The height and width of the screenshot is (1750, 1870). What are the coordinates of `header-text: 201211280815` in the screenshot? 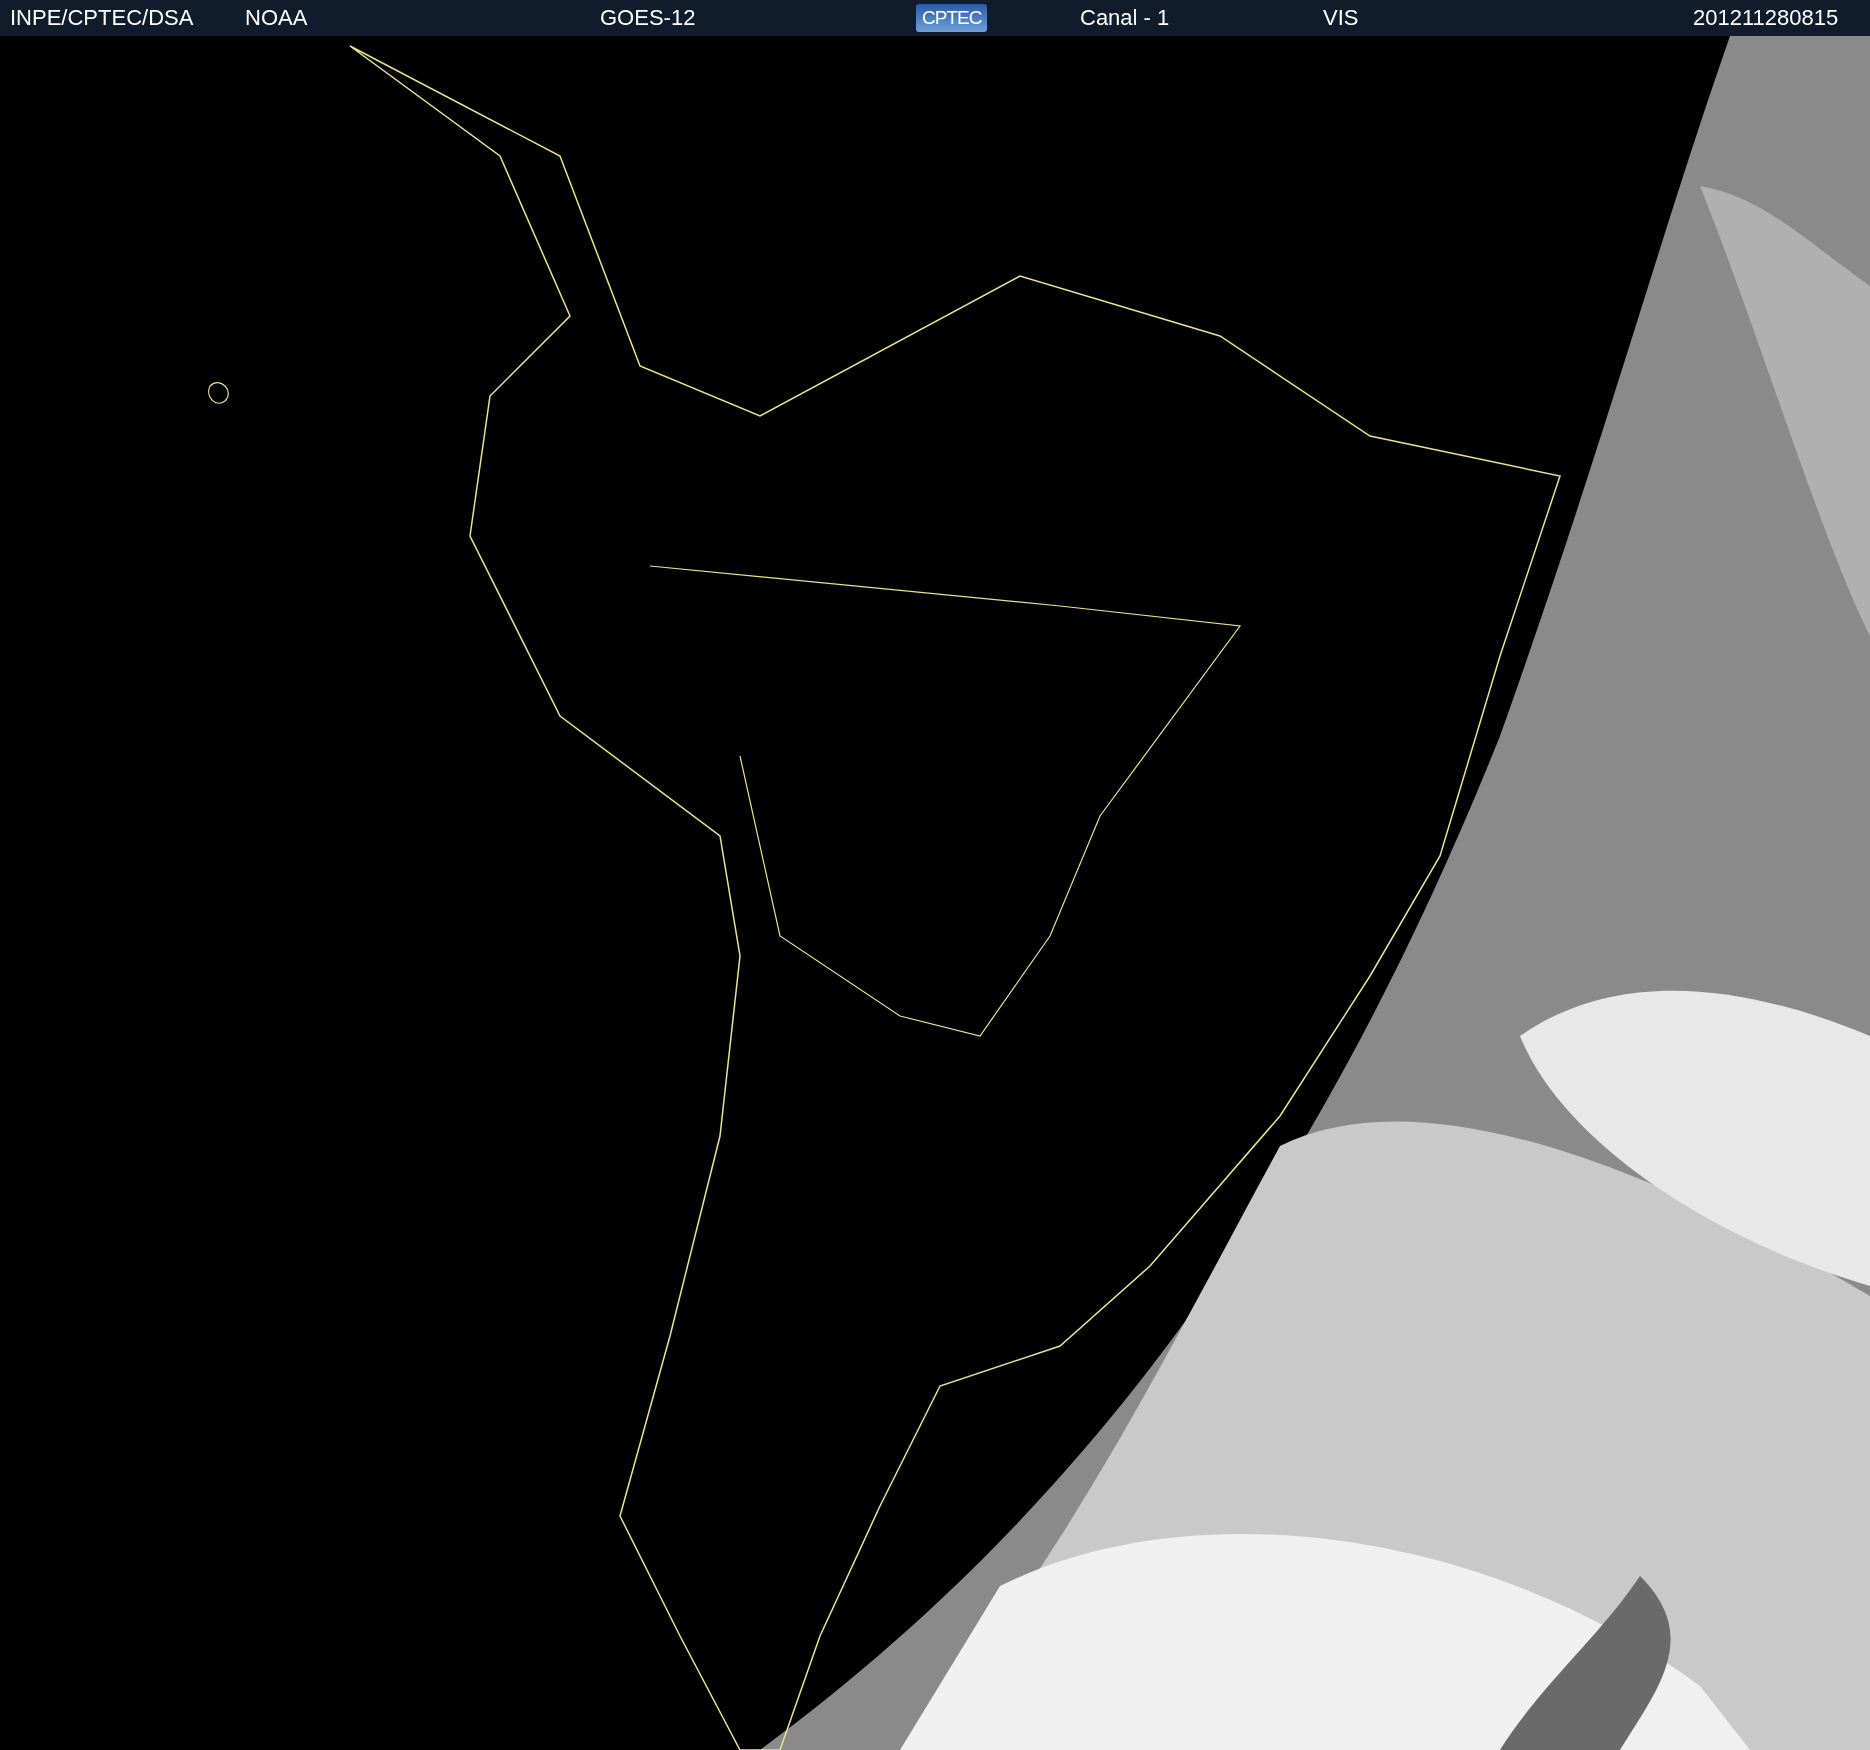 It's located at (1766, 18).